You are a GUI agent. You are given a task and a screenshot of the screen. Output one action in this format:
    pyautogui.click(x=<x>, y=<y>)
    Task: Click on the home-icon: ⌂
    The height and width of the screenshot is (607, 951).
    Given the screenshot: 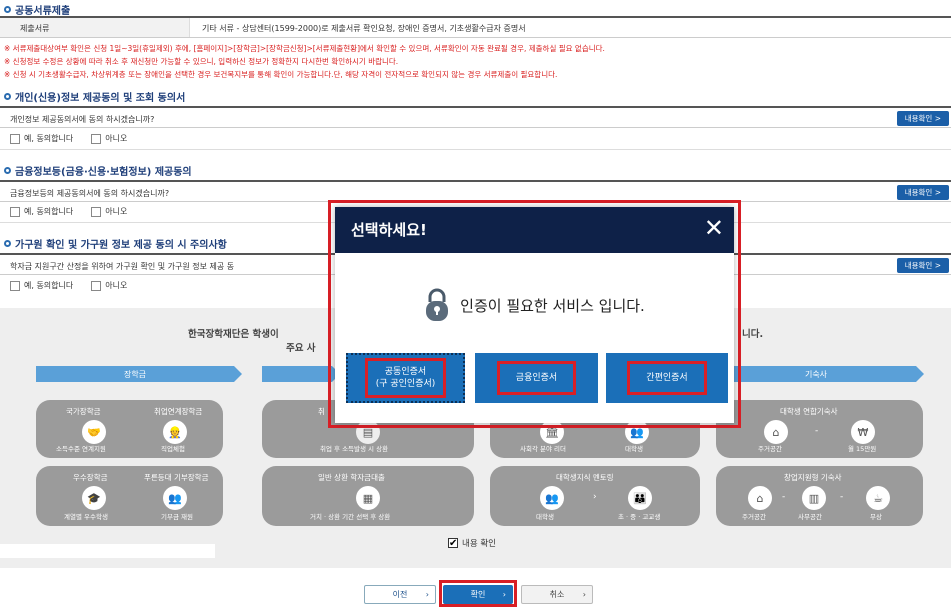 What is the action you would take?
    pyautogui.click(x=760, y=498)
    